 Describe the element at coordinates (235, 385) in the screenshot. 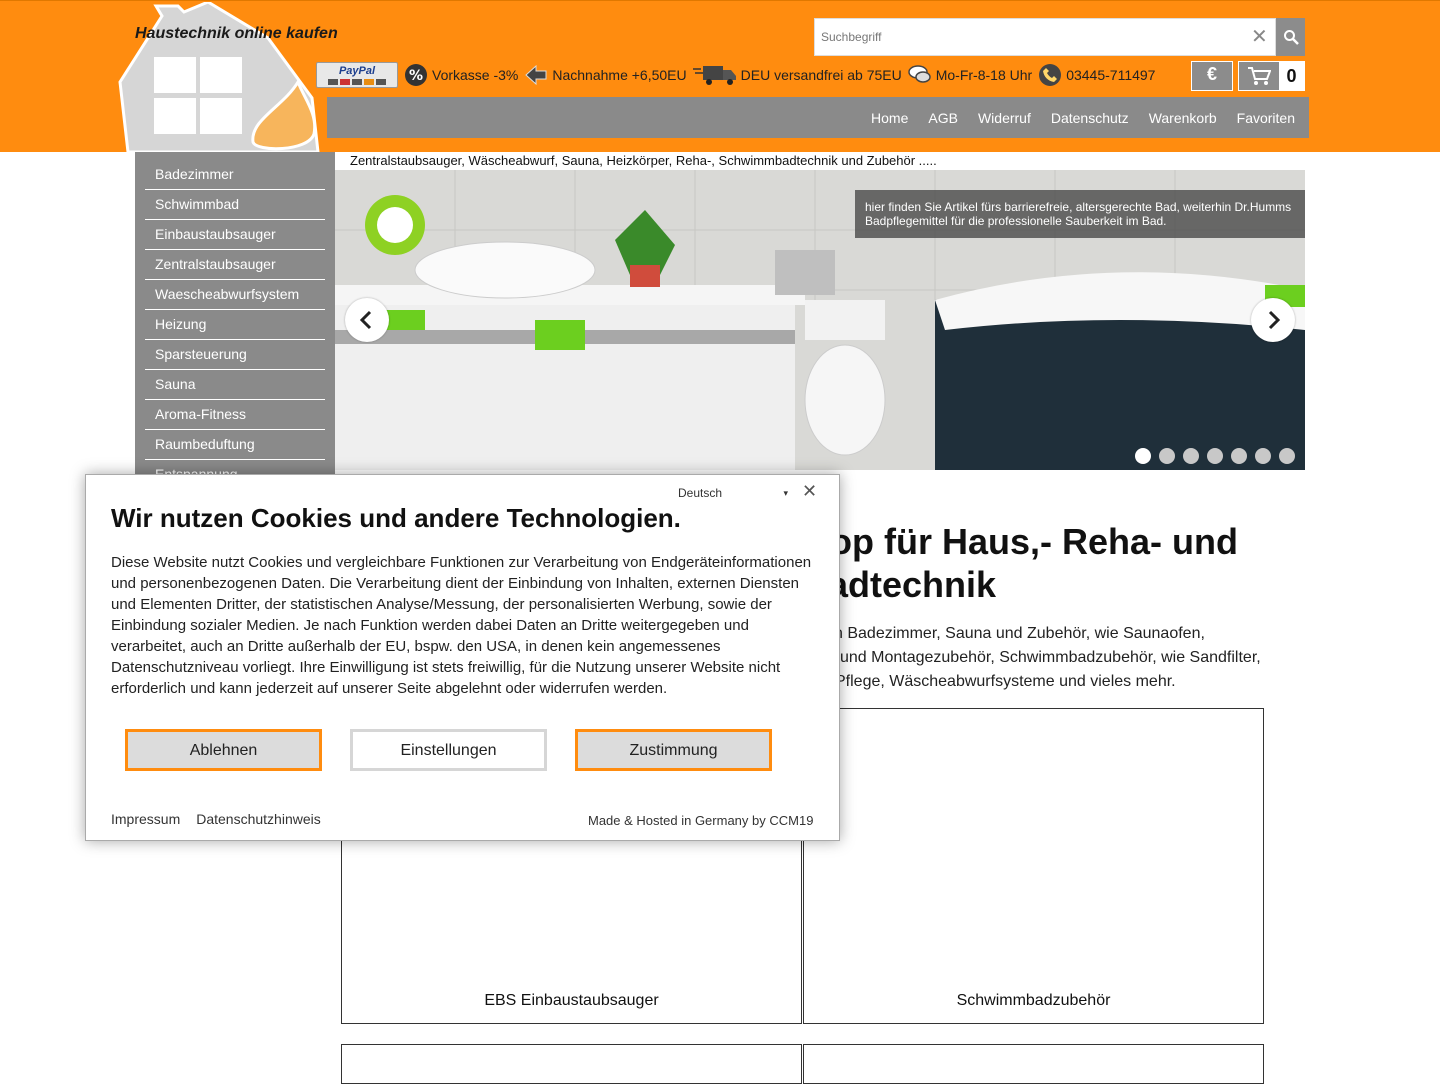

I see `sidebar-item-sauna: Sauna` at that location.